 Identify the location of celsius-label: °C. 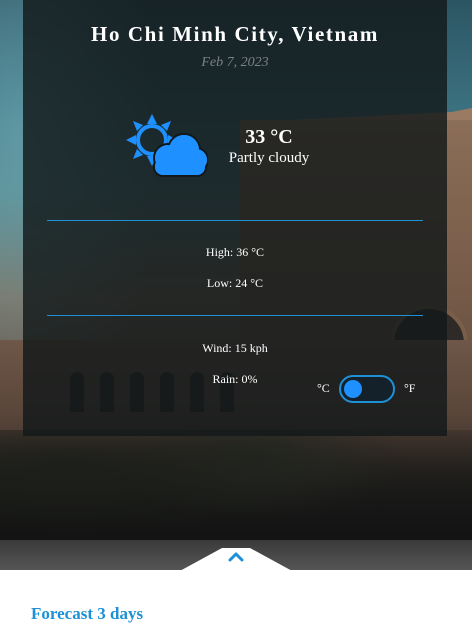
(323, 388).